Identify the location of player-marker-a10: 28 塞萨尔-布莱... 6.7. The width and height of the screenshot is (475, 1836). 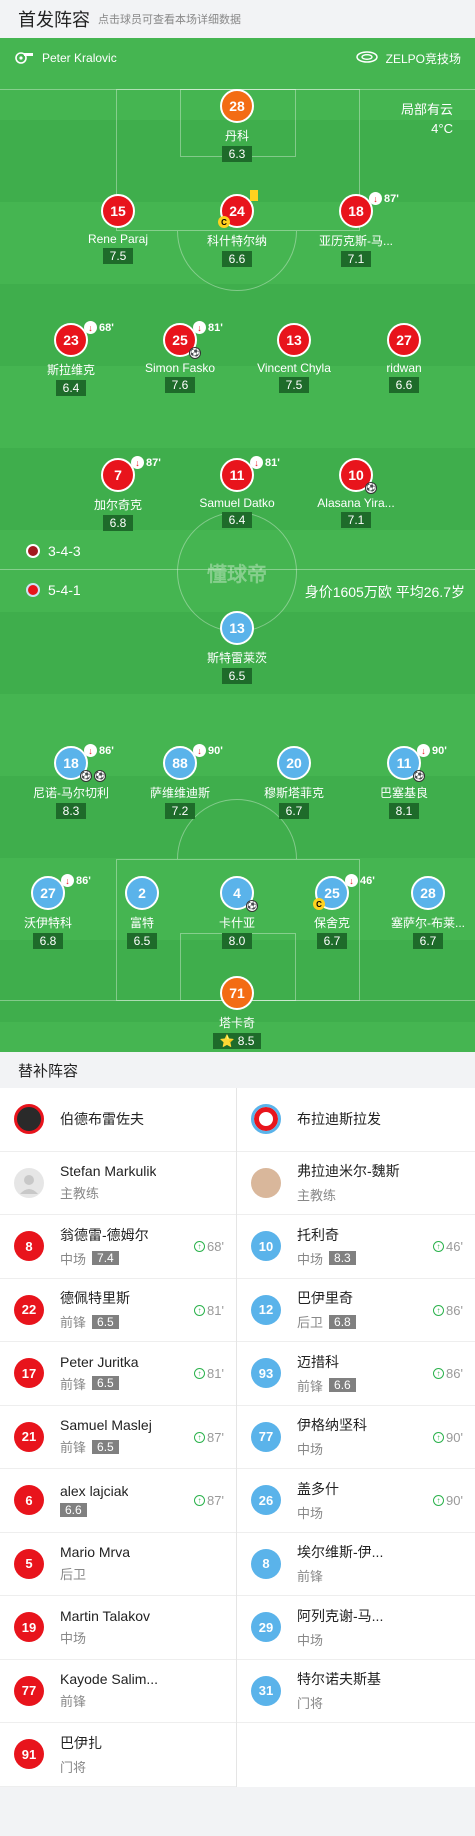
(424, 912).